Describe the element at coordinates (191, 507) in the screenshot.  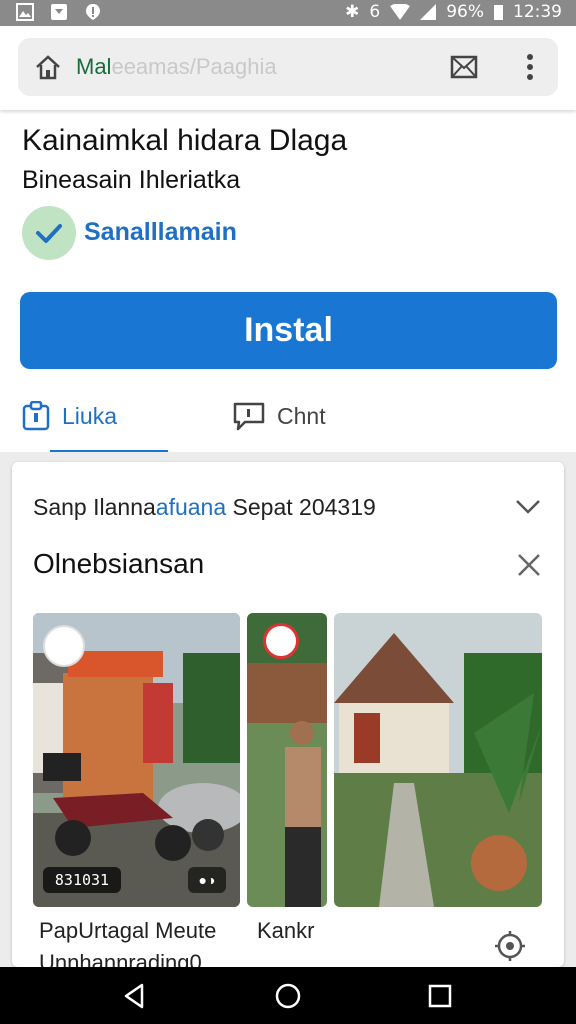
I see `date-highlight: afuana` at that location.